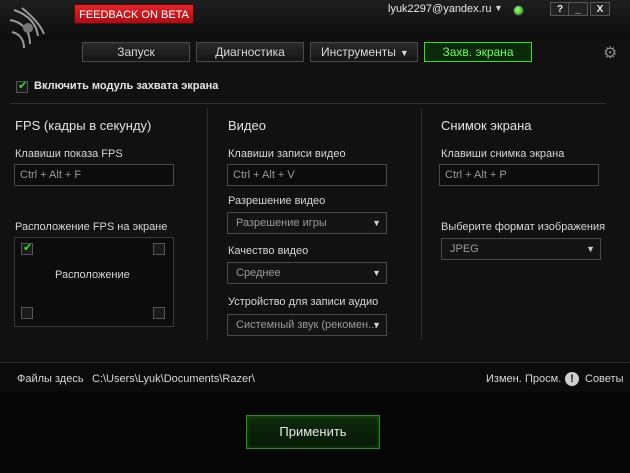 This screenshot has height=473, width=630. I want to click on fps-corner-top-left, so click(27, 248).